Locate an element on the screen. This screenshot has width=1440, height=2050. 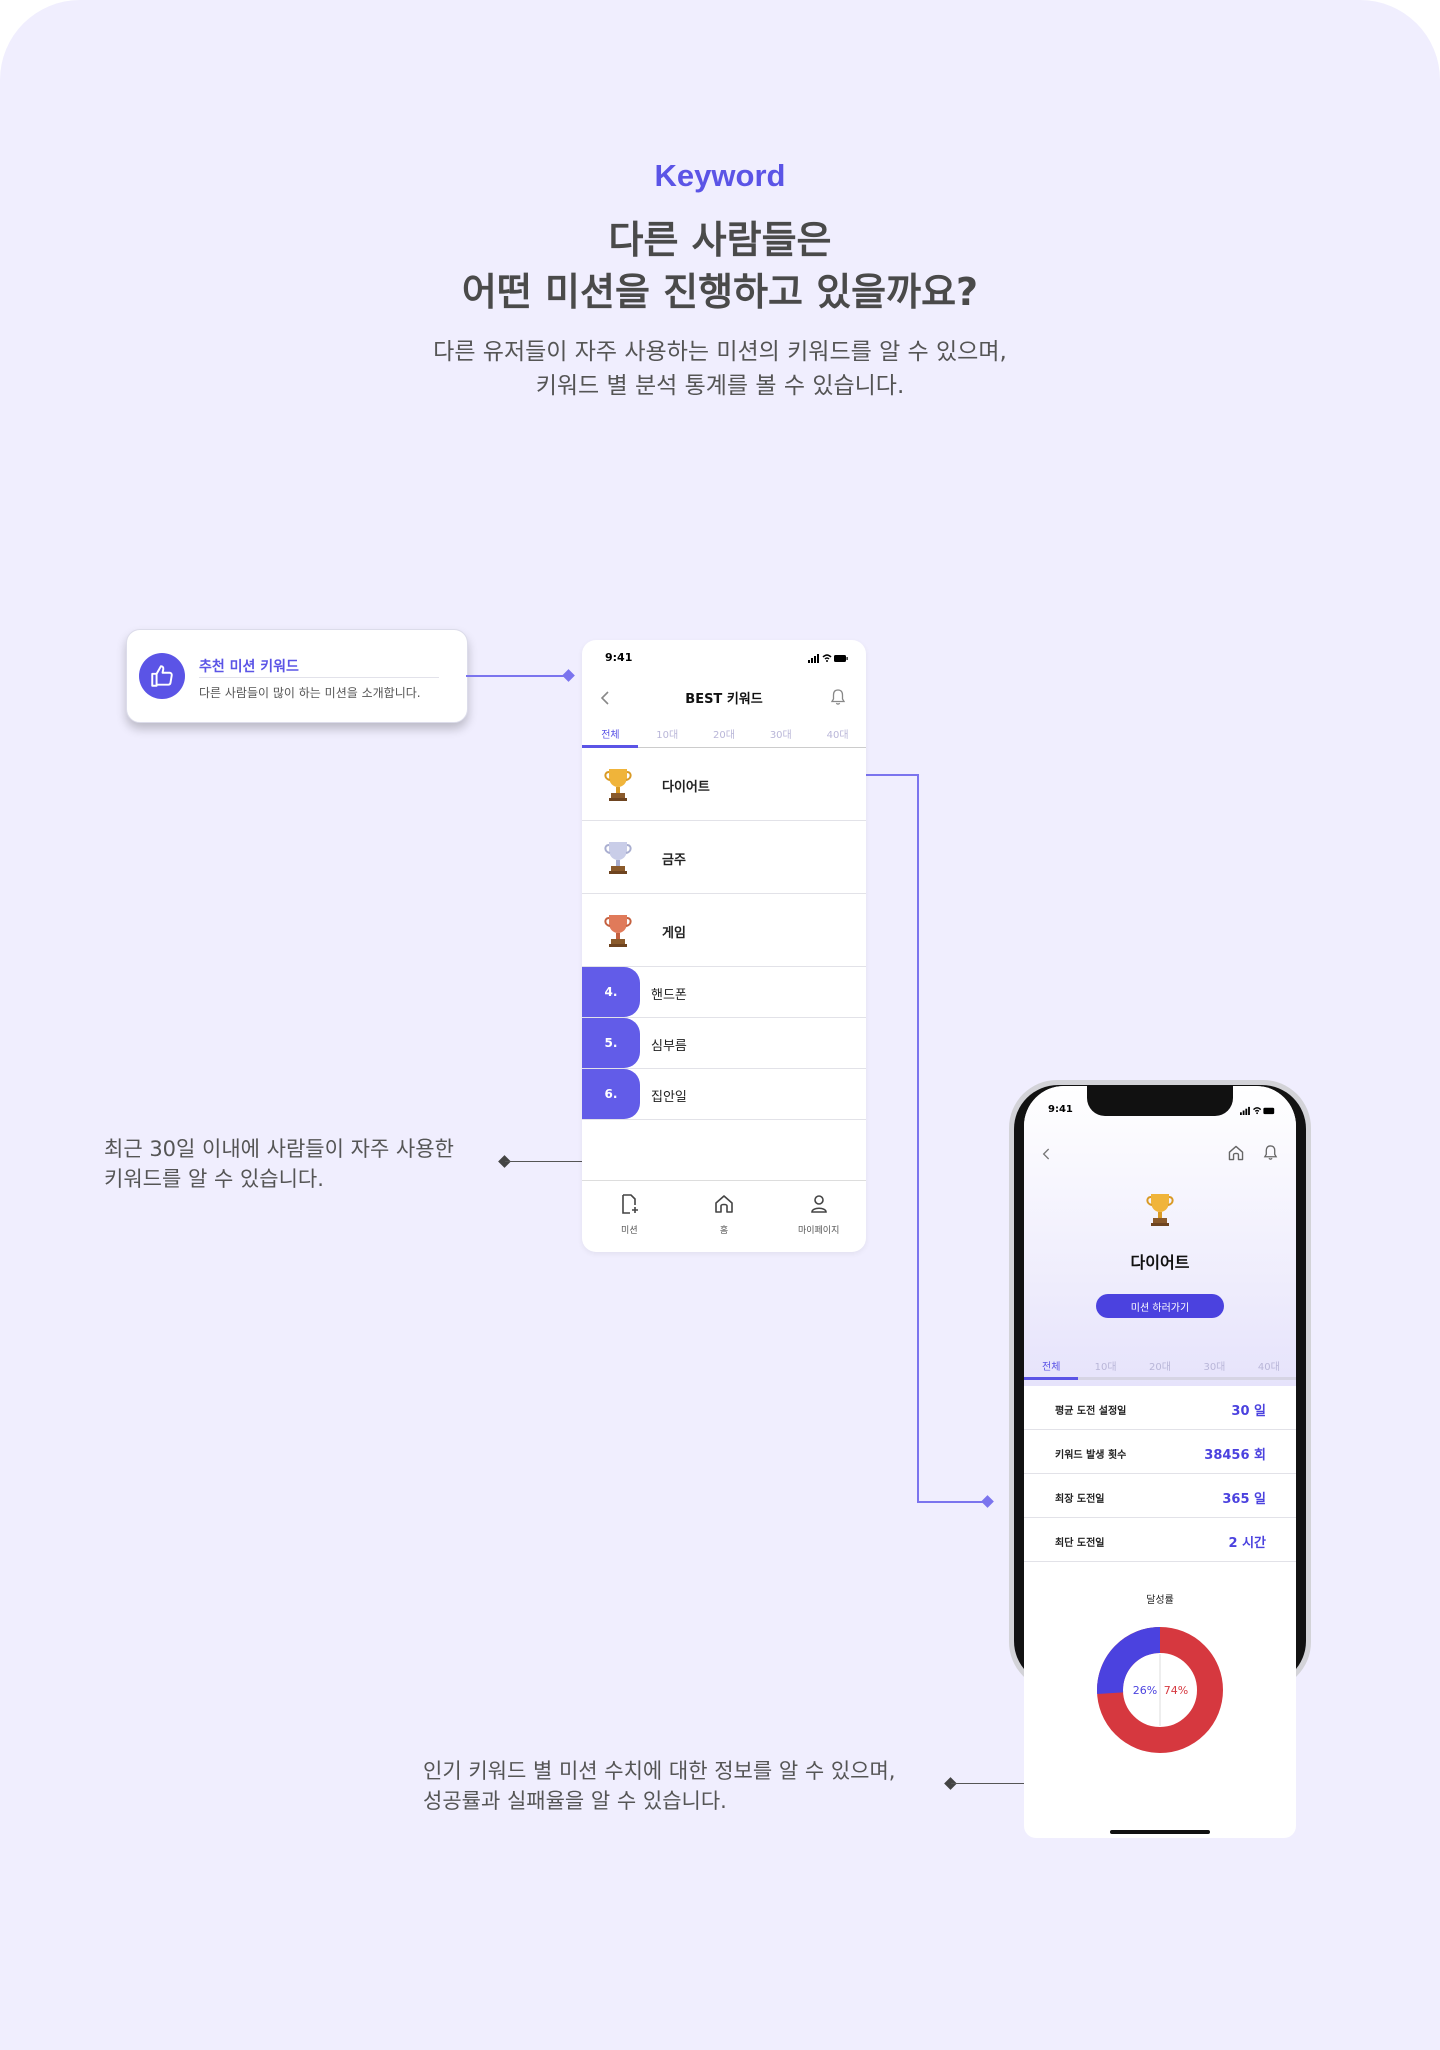
divider is located at coordinates (319, 677).